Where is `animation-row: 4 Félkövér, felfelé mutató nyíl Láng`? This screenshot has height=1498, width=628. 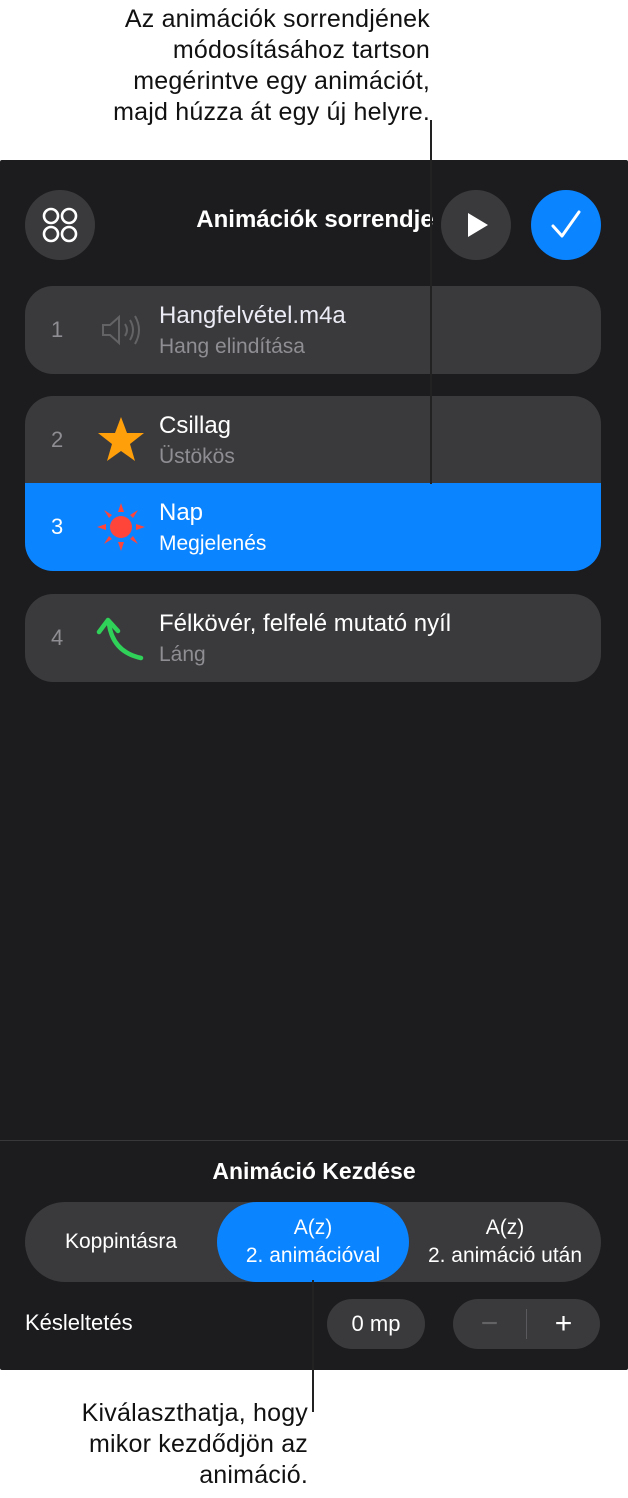
animation-row: 4 Félkövér, felfelé mutató nyíl Láng is located at coordinates (313, 638).